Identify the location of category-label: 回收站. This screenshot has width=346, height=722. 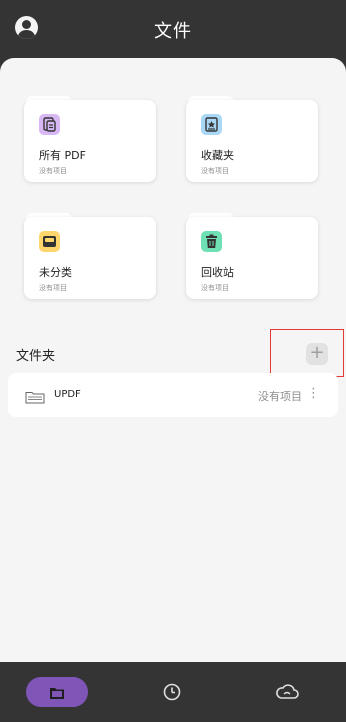
(217, 272).